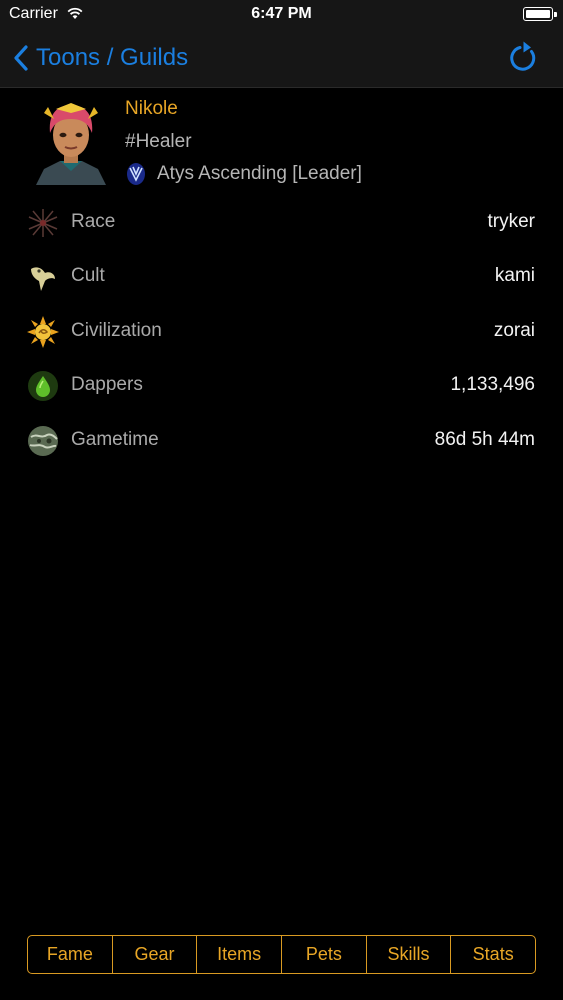  Describe the element at coordinates (93, 221) in the screenshot. I see `attribute-label: Race` at that location.